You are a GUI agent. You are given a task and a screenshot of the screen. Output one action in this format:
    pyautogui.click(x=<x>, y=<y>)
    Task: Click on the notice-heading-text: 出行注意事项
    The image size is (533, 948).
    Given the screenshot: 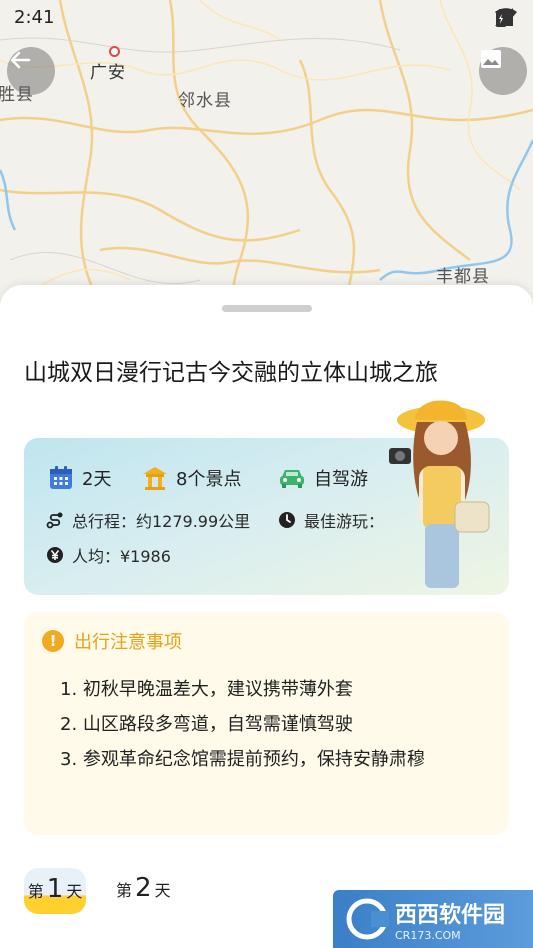 What is the action you would take?
    pyautogui.click(x=128, y=642)
    